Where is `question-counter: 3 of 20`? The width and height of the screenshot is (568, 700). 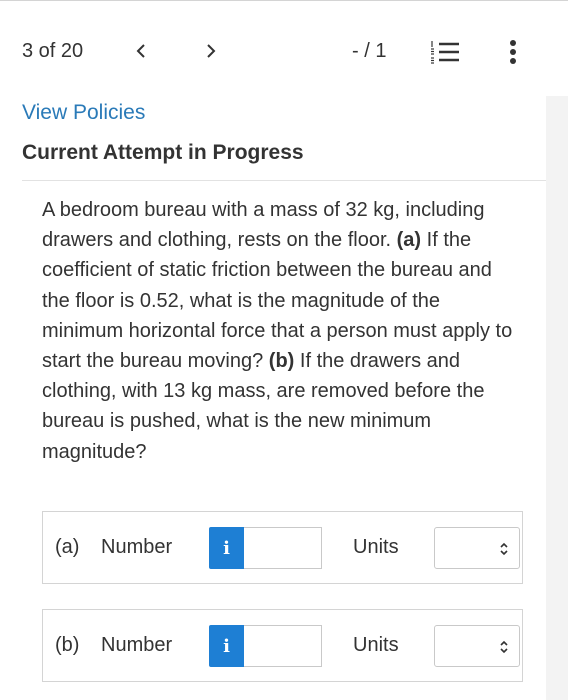 question-counter: 3 of 20 is located at coordinates (53, 51).